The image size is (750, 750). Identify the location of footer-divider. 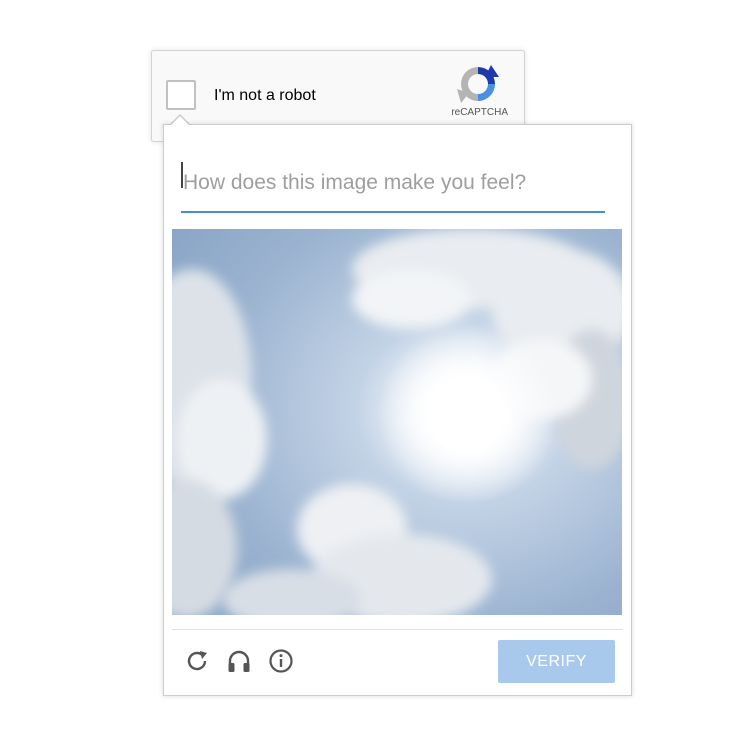
(397, 629).